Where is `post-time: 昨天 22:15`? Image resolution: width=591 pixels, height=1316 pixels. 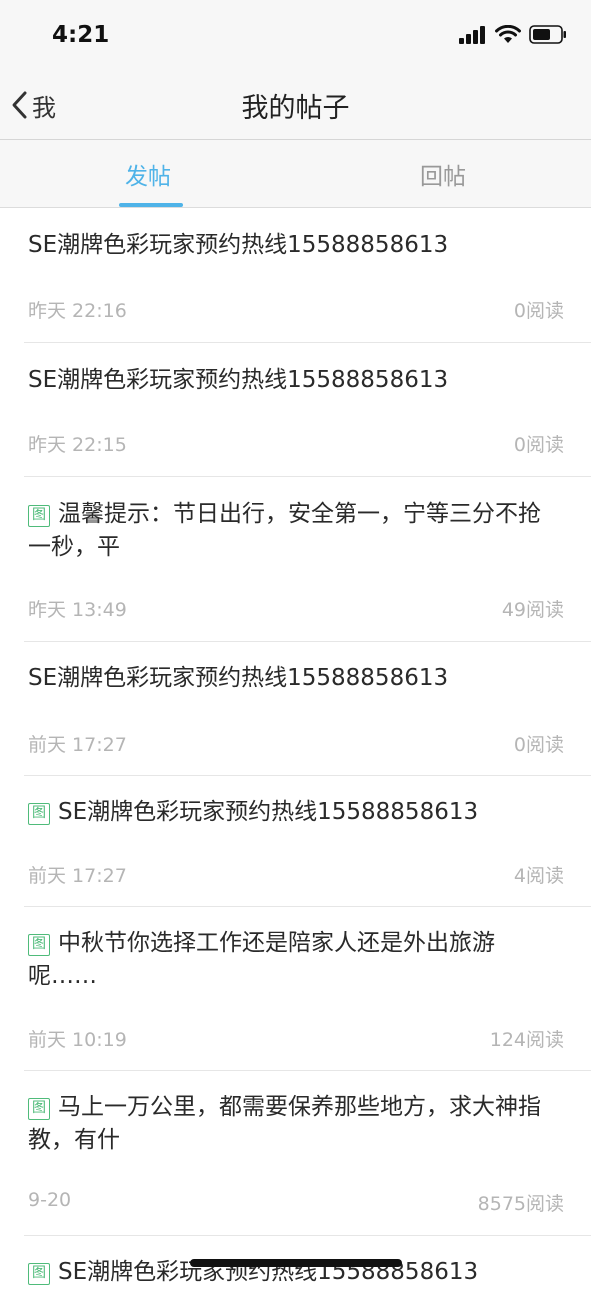 post-time: 昨天 22:15 is located at coordinates (77, 445).